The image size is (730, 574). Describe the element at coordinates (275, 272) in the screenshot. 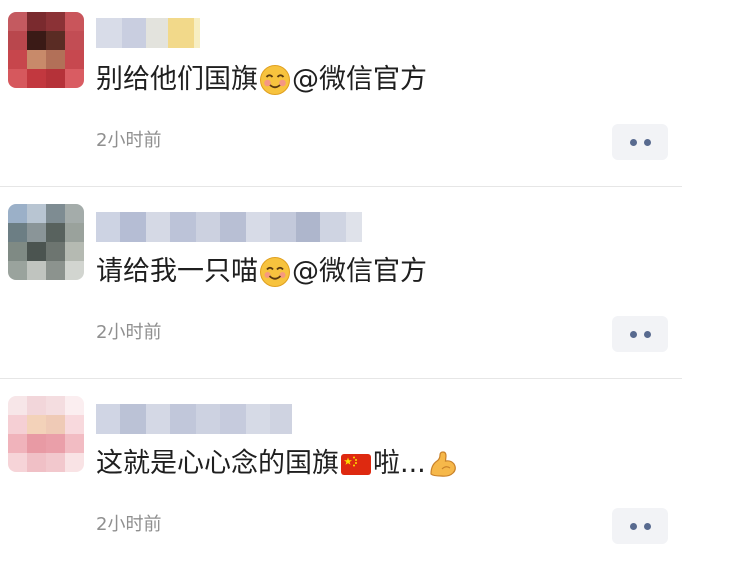

I see `smile-emoji-icon` at that location.